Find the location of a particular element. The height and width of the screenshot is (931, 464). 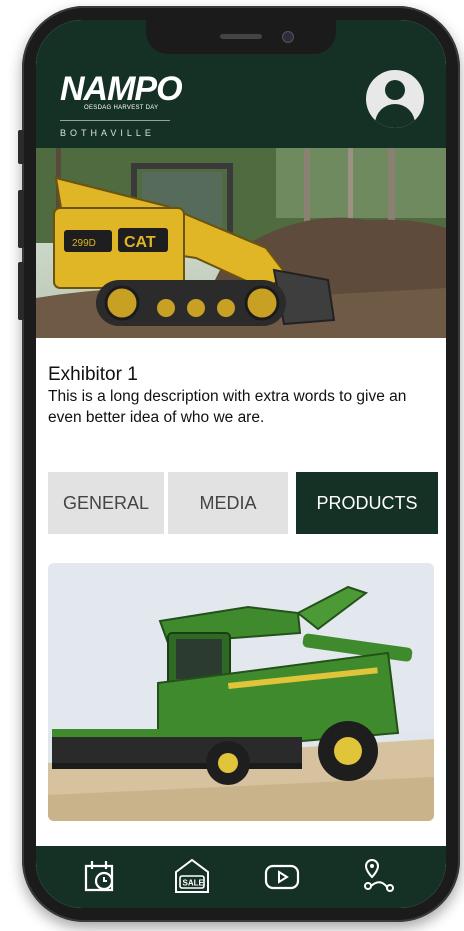

model-decal: 299D is located at coordinates (84, 243).